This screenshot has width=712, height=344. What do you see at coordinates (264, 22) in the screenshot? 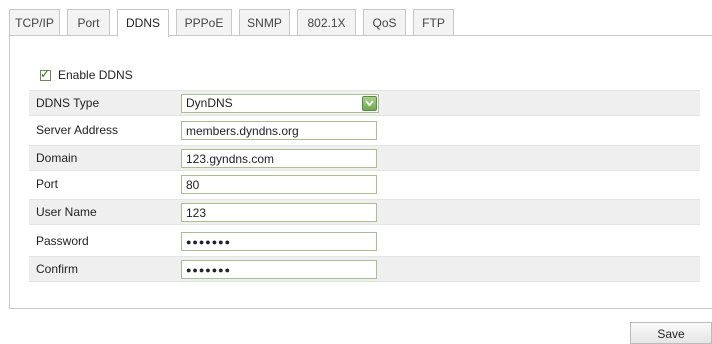
I see `tab-snmp: SNMP` at bounding box center [264, 22].